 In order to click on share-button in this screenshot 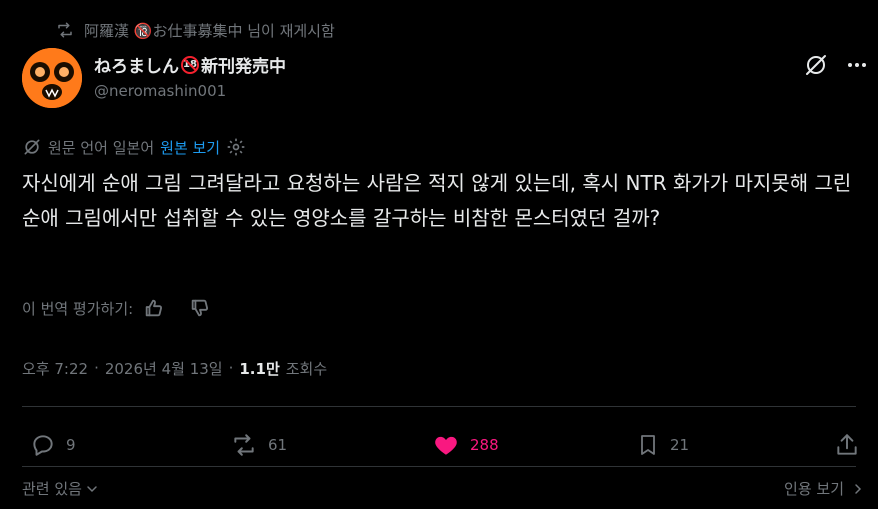, I will do `click(847, 445)`.